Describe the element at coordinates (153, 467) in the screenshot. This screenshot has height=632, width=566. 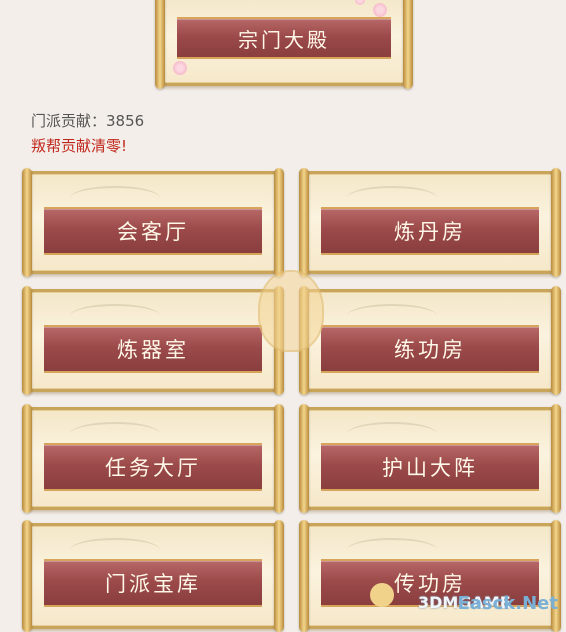
I see `building-label: 任务大厅` at that location.